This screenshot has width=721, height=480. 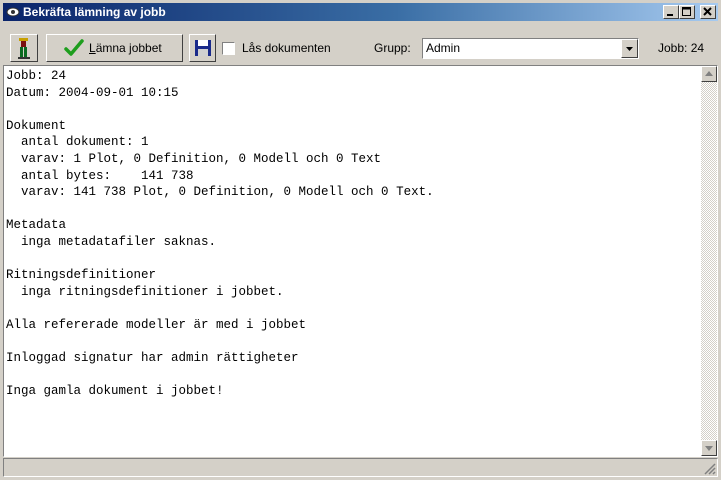 What do you see at coordinates (13, 12) in the screenshot?
I see `eye-icon` at bounding box center [13, 12].